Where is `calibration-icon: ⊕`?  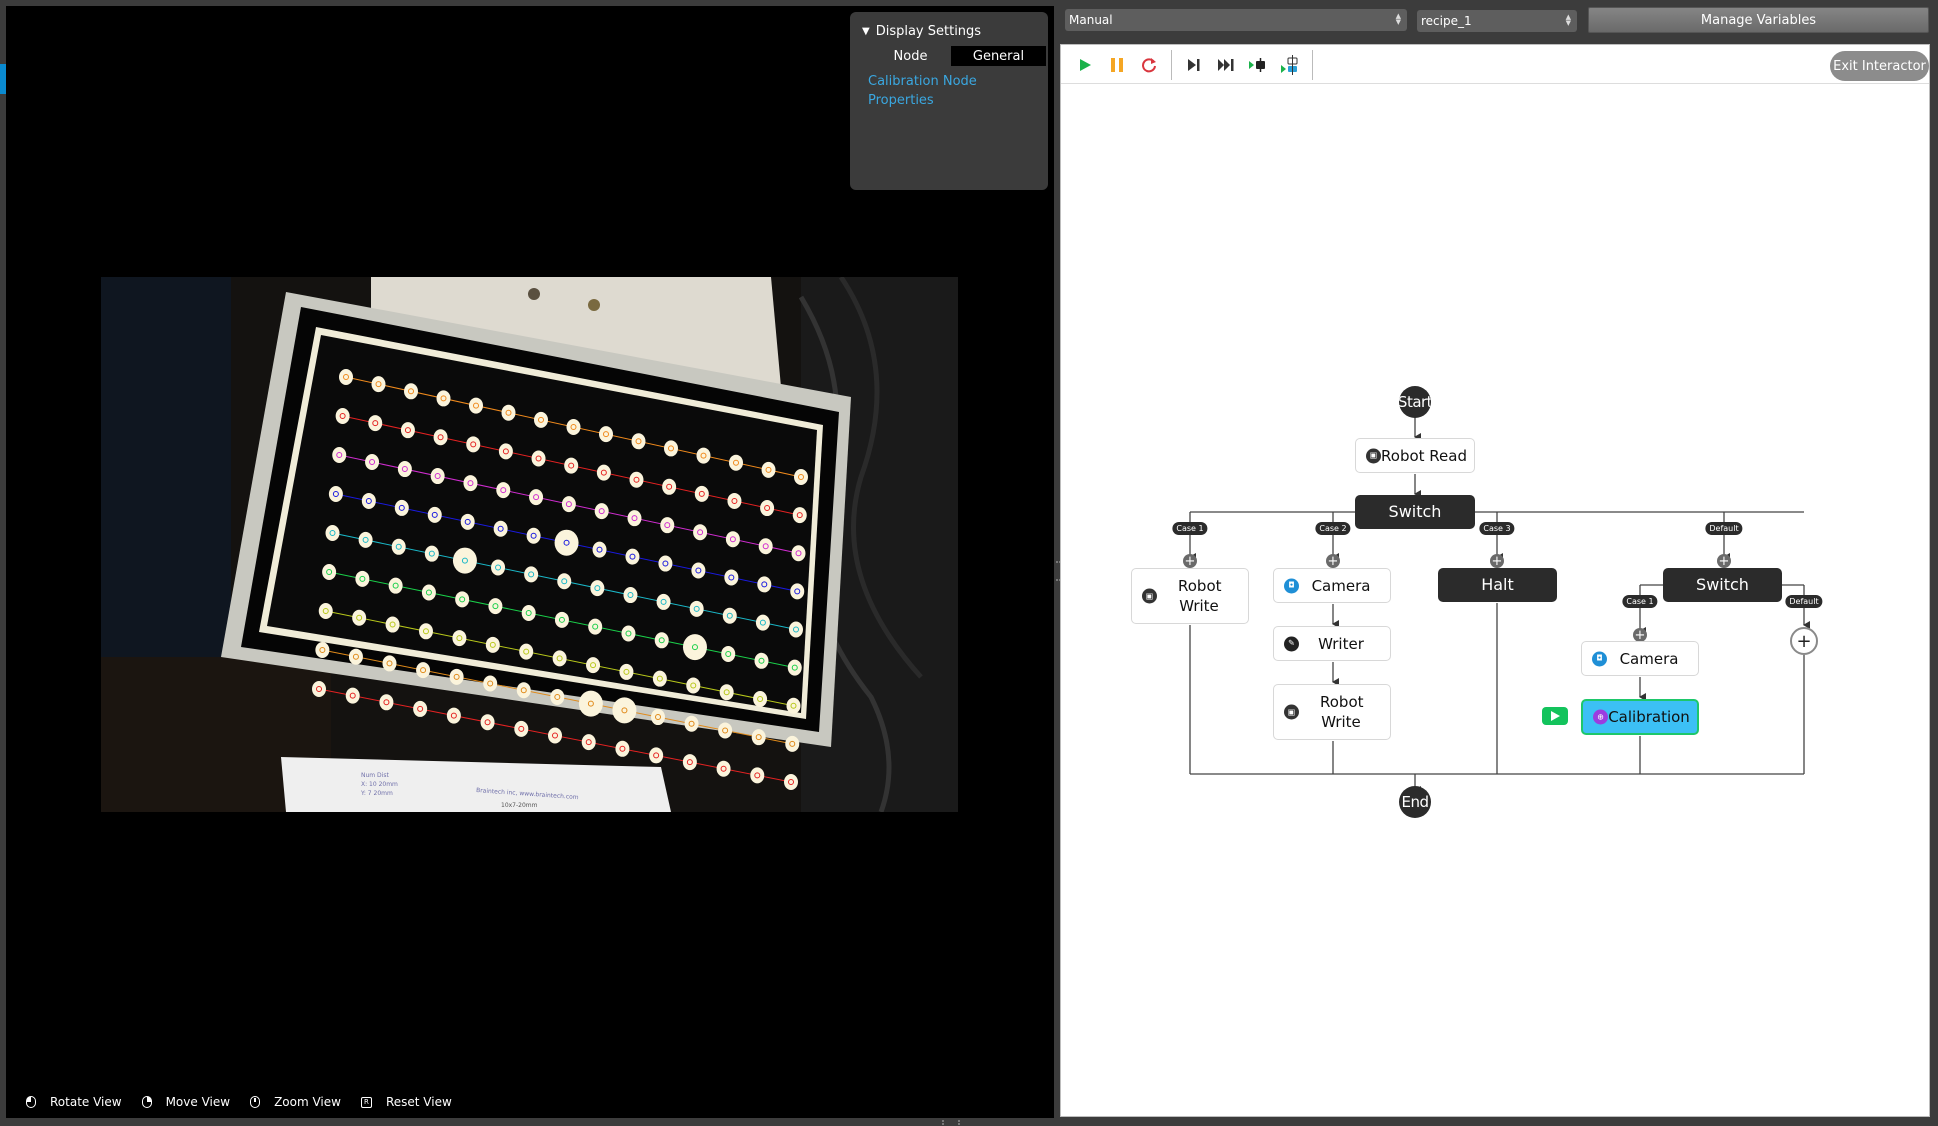
calibration-icon: ⊕ is located at coordinates (1600, 717).